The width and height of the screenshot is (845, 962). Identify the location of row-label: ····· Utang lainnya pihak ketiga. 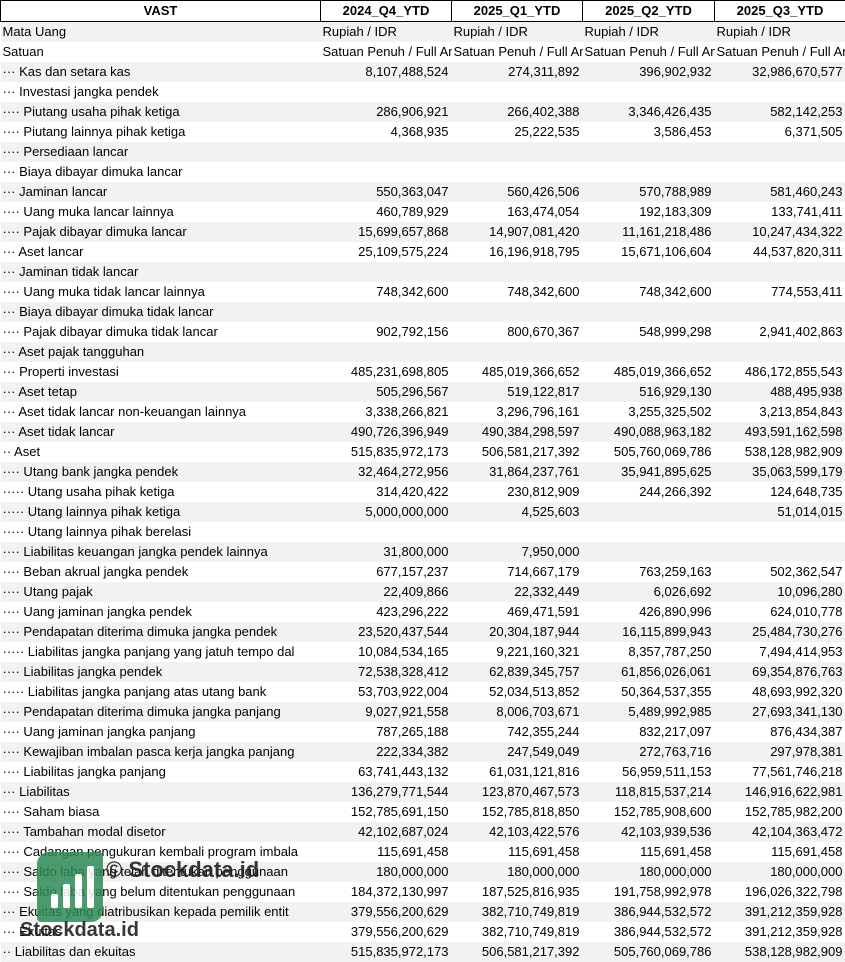
(161, 512).